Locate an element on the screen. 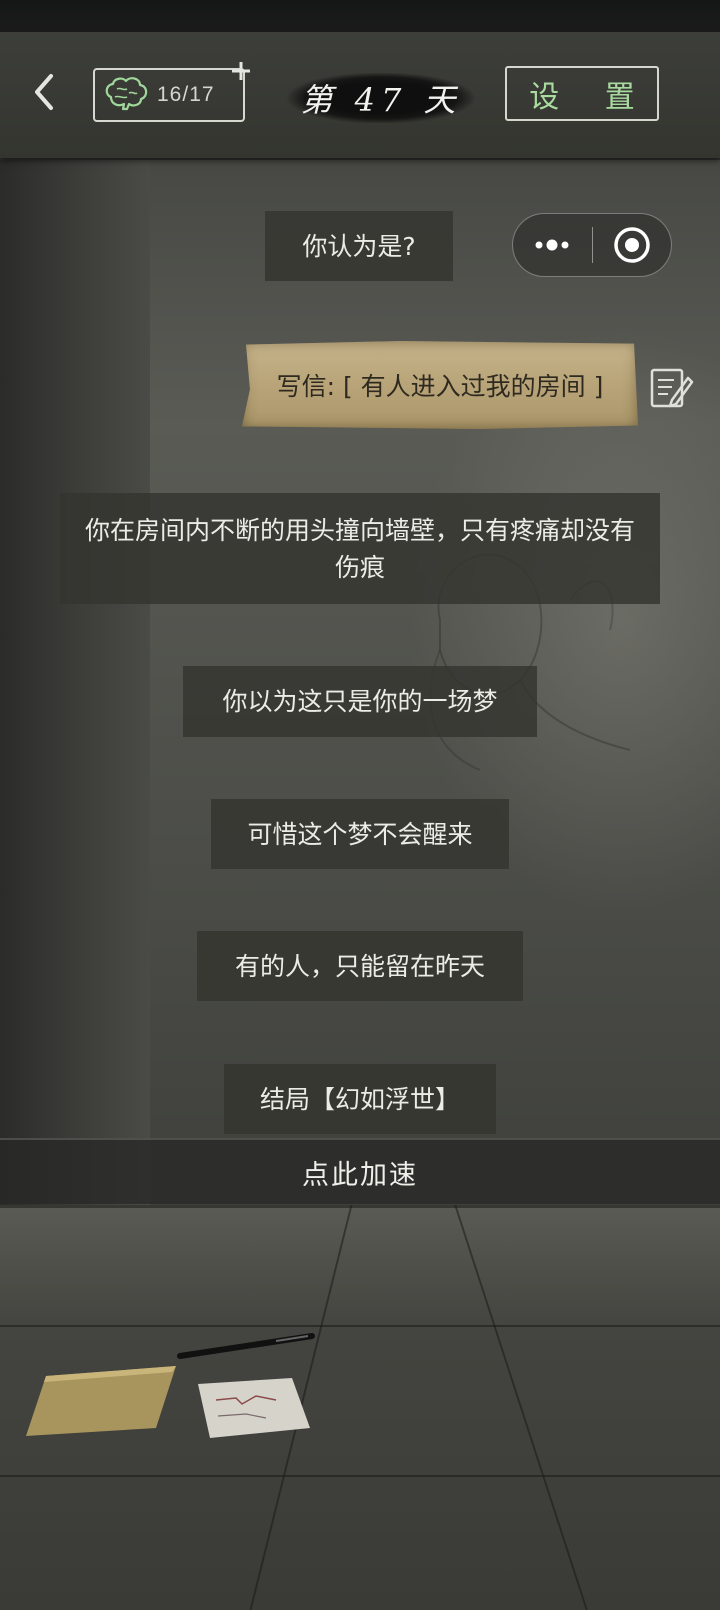 This screenshot has height=1610, width=720. day-banner: 第 47 天 is located at coordinates (381, 98).